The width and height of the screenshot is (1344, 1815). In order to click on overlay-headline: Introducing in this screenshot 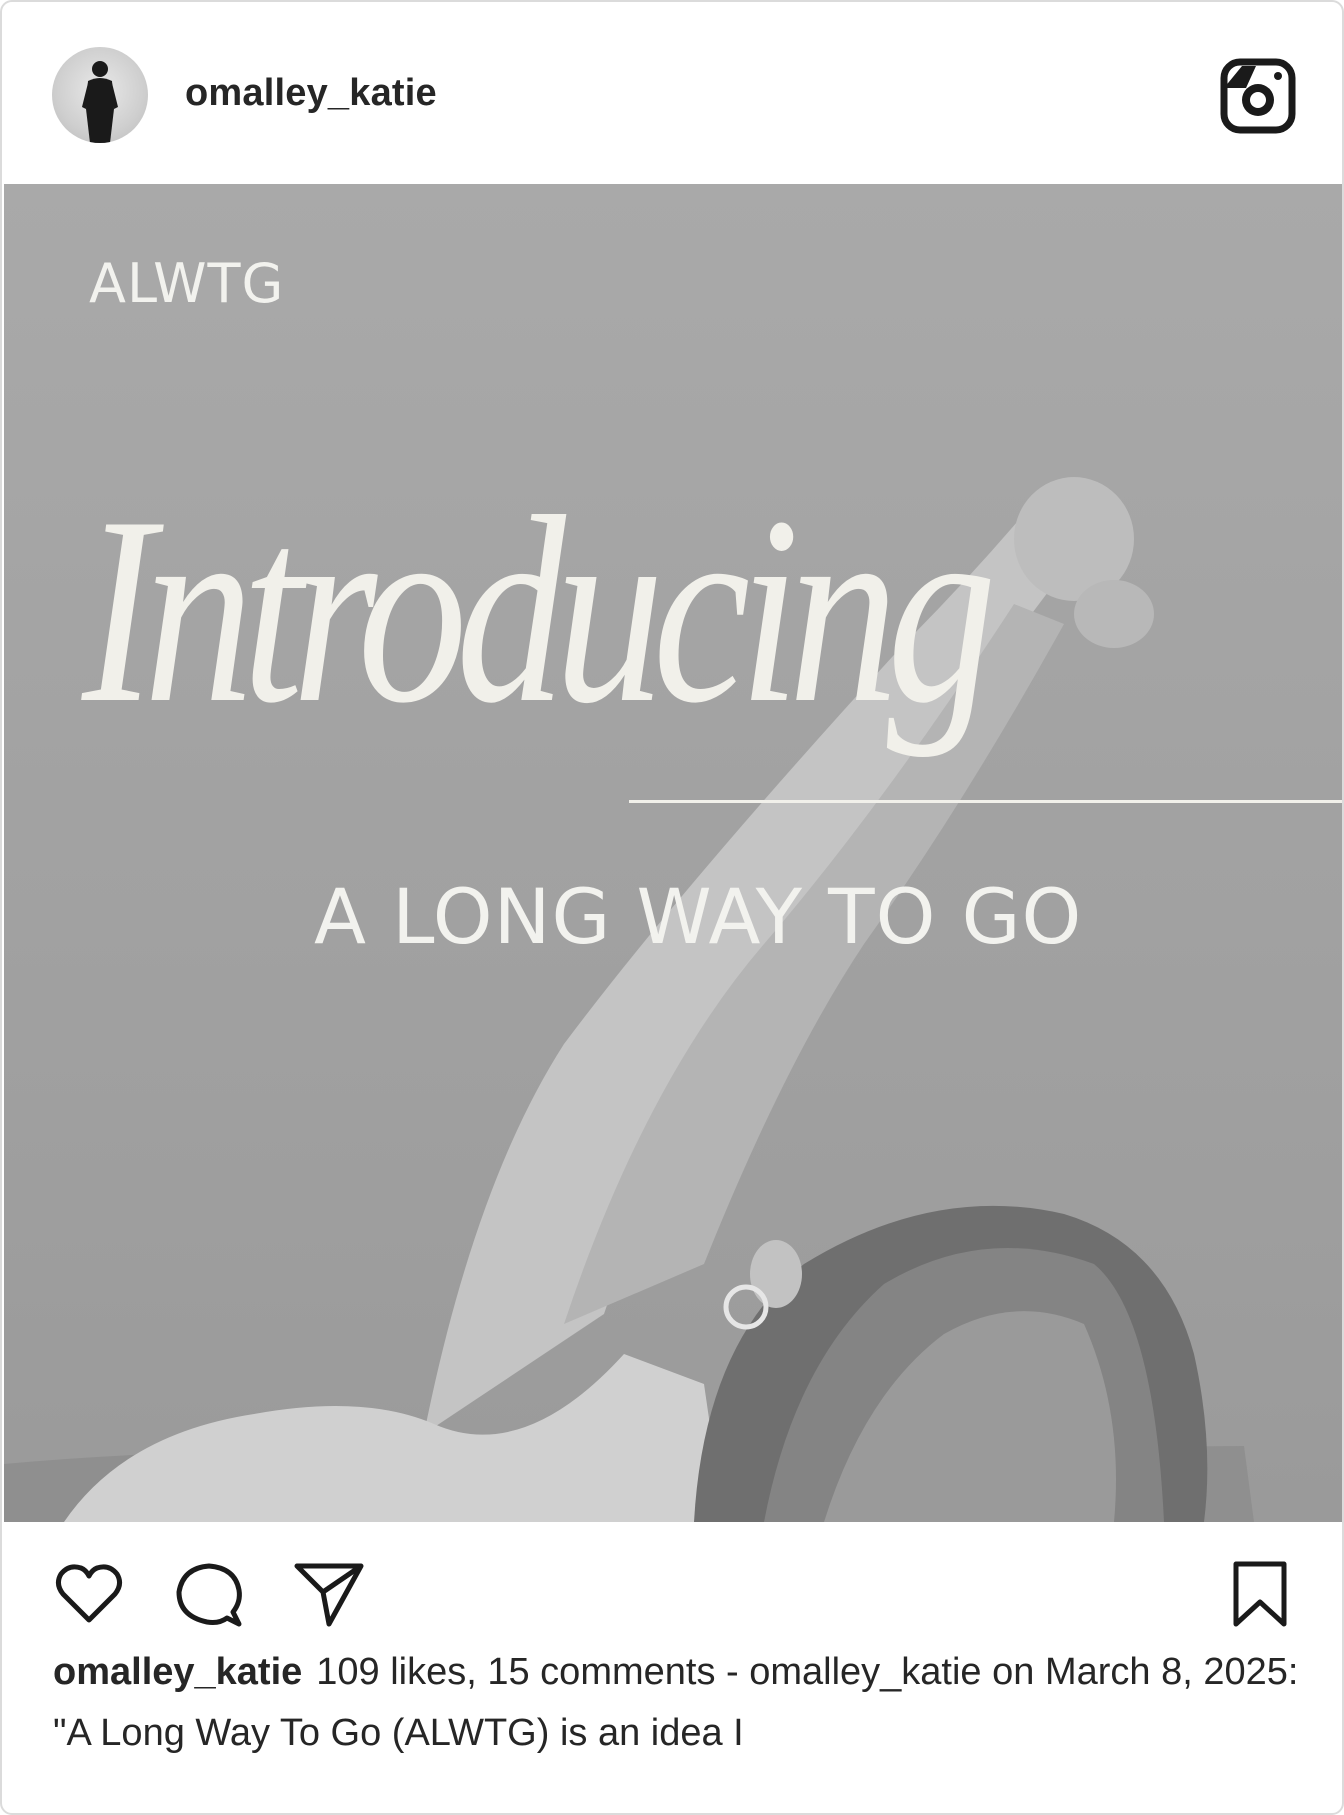, I will do `click(539, 609)`.